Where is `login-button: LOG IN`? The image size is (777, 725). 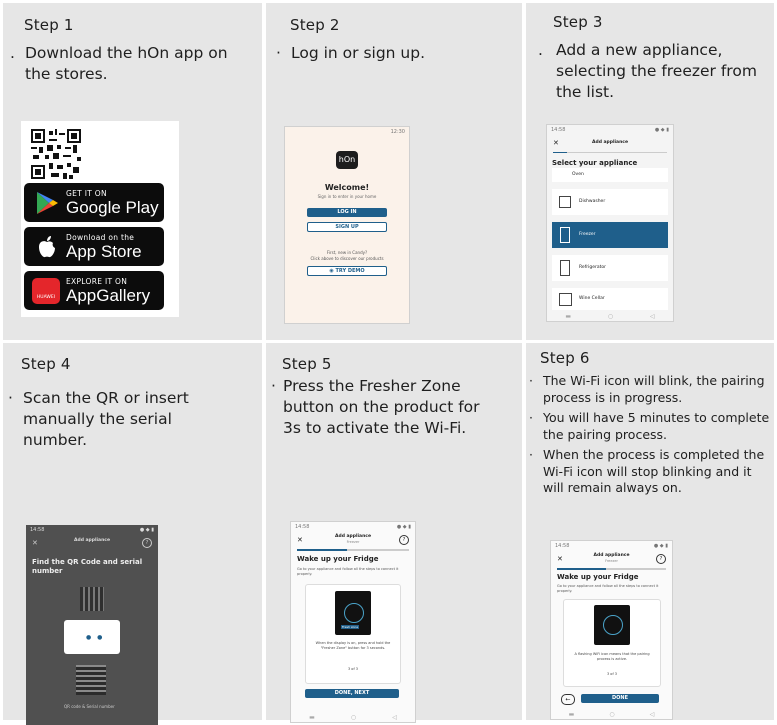
login-button: LOG IN is located at coordinates (347, 212).